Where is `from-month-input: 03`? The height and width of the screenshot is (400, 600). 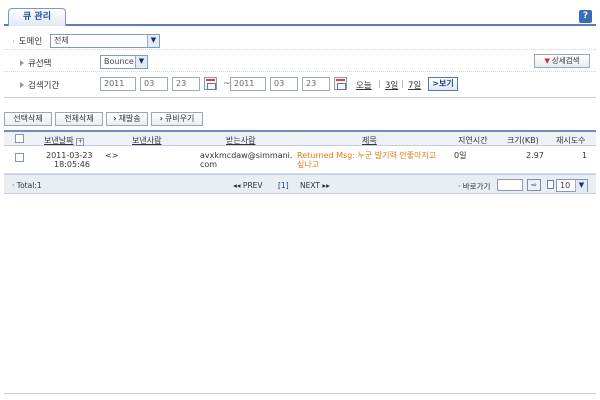 from-month-input: 03 is located at coordinates (154, 84).